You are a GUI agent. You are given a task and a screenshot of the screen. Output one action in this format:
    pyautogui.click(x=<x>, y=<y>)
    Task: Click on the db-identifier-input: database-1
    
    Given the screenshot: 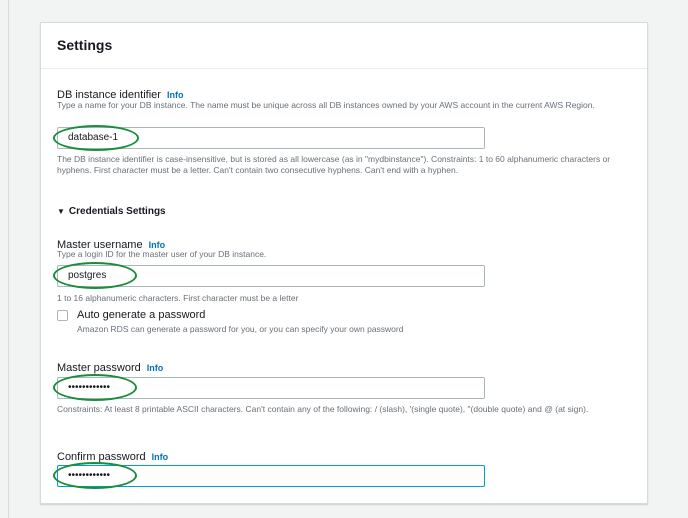 What is the action you would take?
    pyautogui.click(x=271, y=138)
    